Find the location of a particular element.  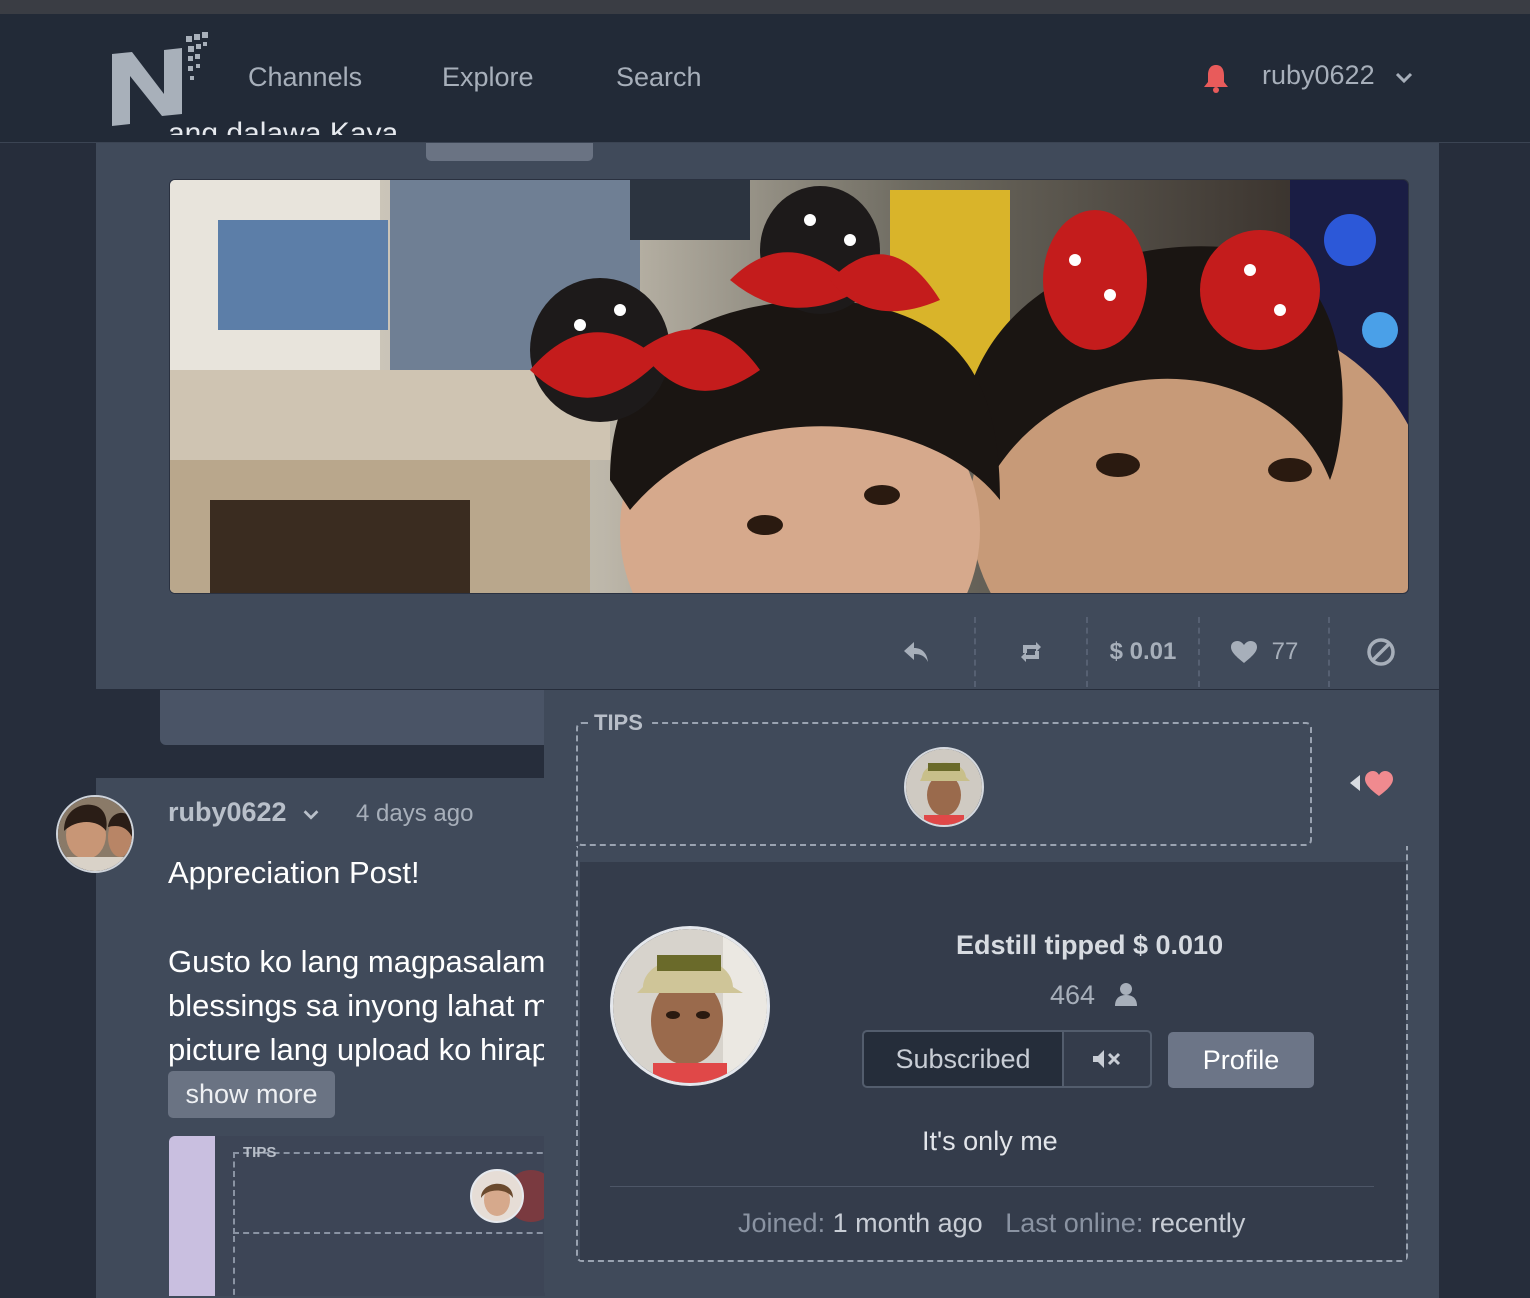

show-more-button is located at coordinates (509, 152).